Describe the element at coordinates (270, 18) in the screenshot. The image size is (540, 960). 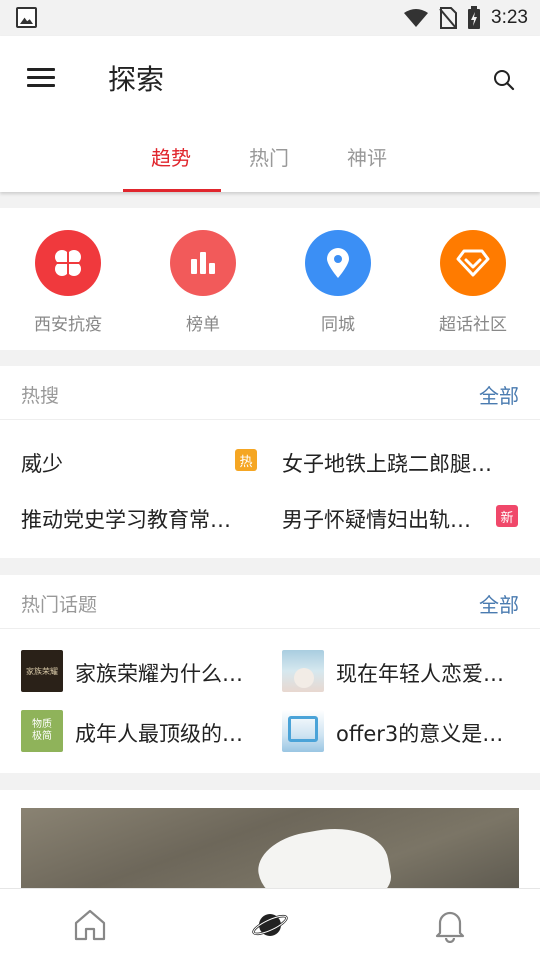
I see `status-bar: 3:23` at that location.